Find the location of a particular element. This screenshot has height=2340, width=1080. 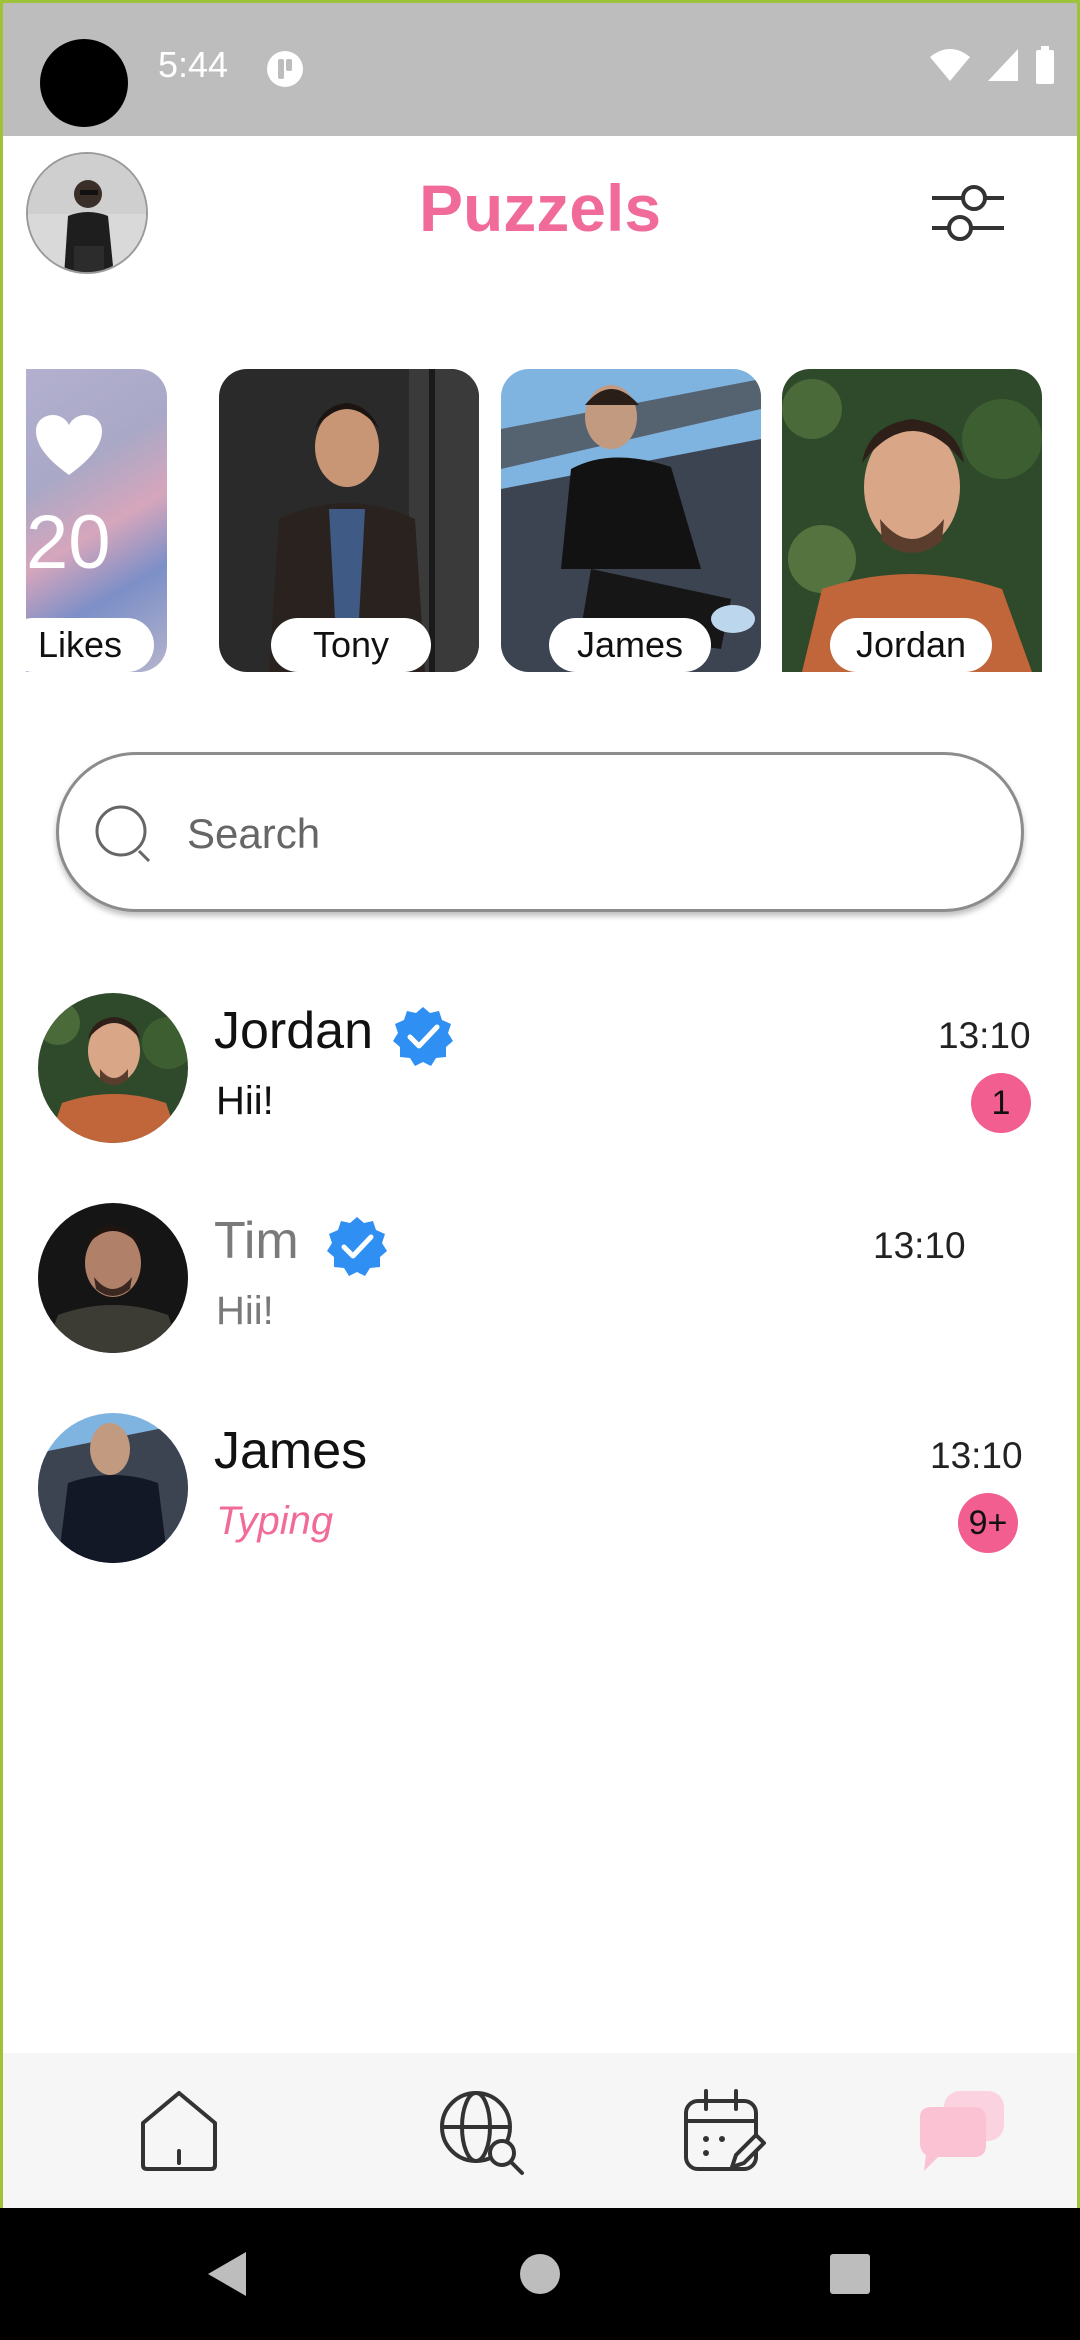

likes-label: Likes is located at coordinates (90, 645).